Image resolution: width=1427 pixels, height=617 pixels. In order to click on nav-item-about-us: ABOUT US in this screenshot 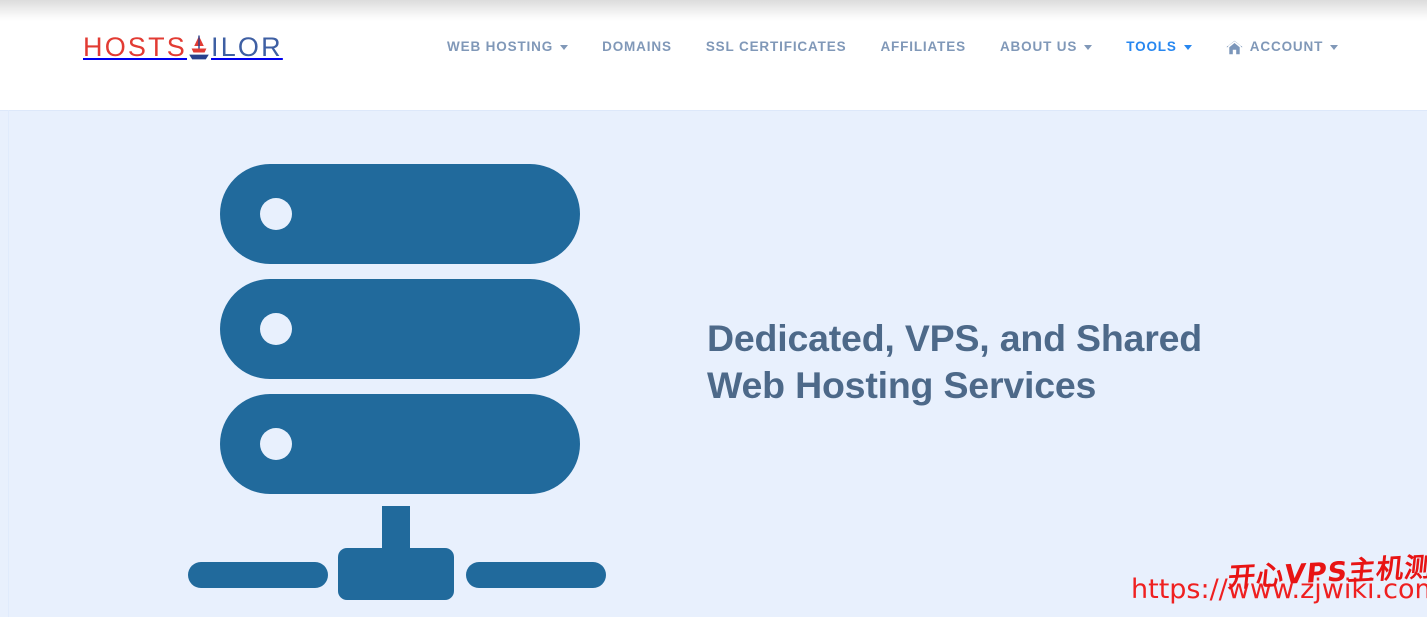, I will do `click(1046, 47)`.